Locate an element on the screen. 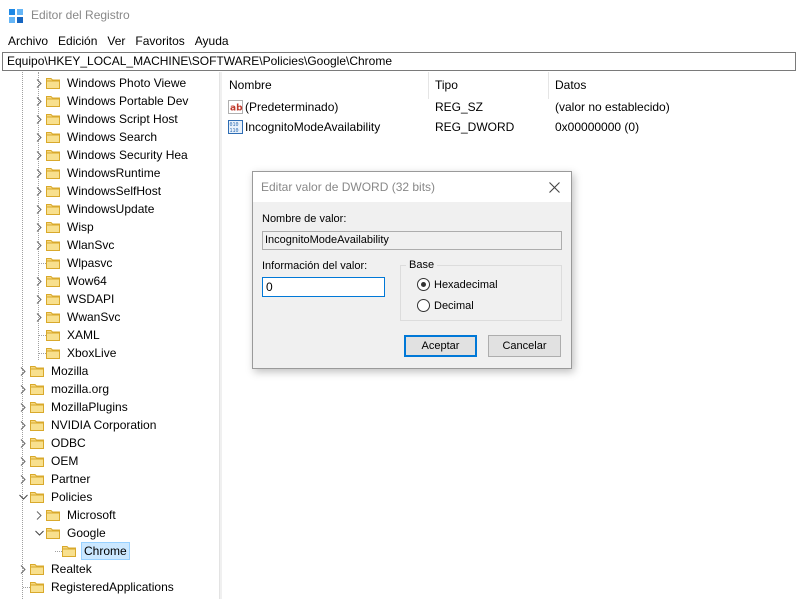 The image size is (796, 599). value-data: (valor no establecido) is located at coordinates (612, 107).